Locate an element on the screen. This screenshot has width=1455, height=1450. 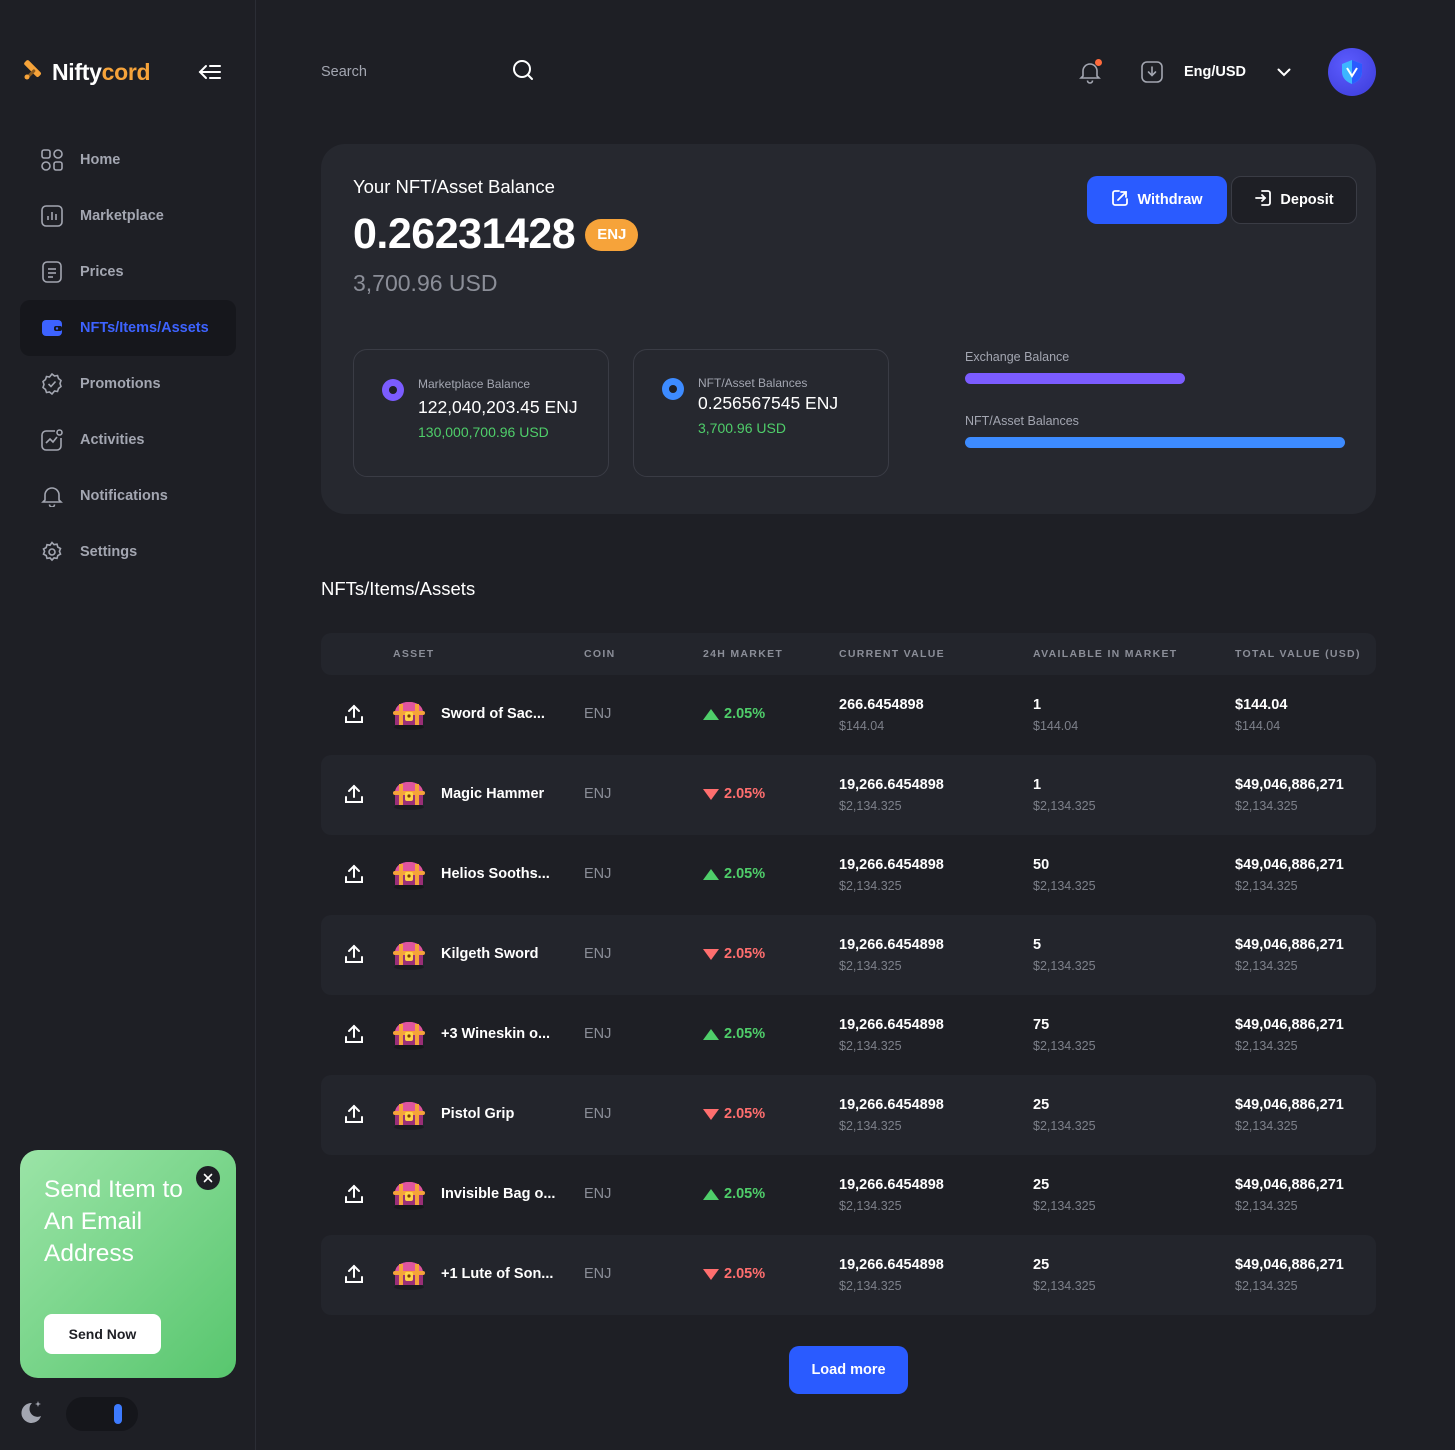
sidebar-item-marketplace: Marketplace is located at coordinates (128, 216).